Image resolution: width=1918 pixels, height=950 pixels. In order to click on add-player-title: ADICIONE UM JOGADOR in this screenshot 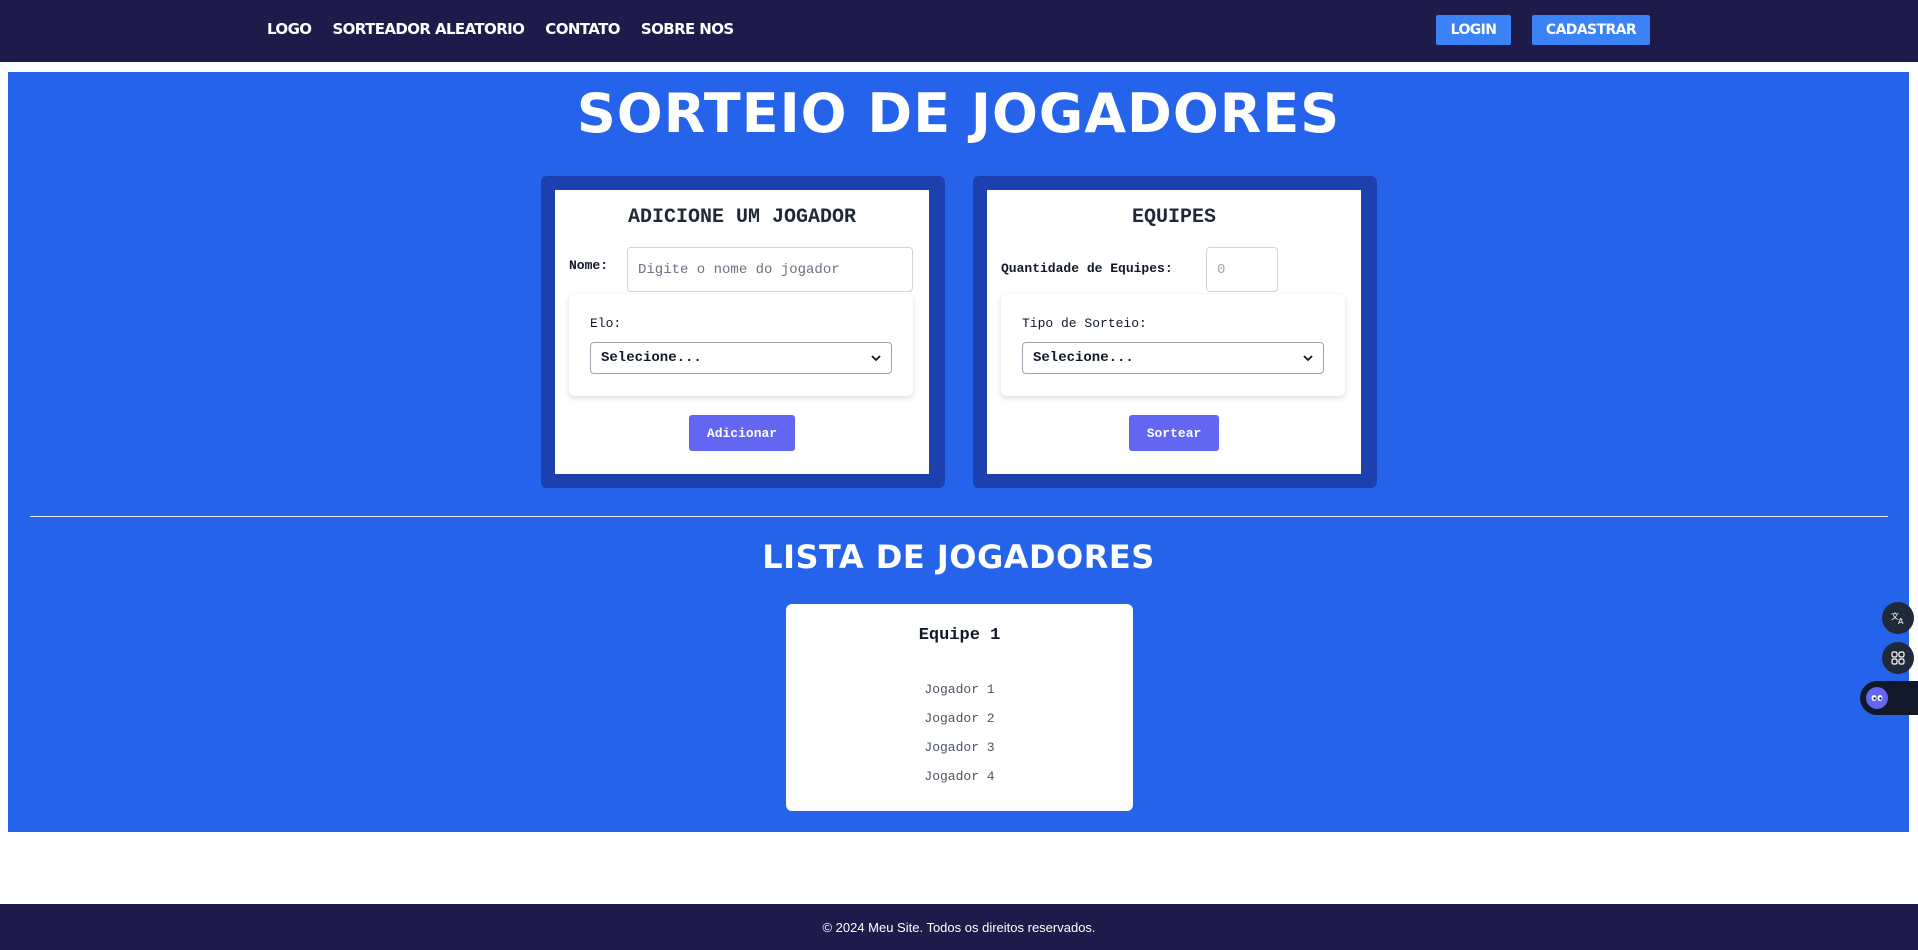, I will do `click(742, 217)`.